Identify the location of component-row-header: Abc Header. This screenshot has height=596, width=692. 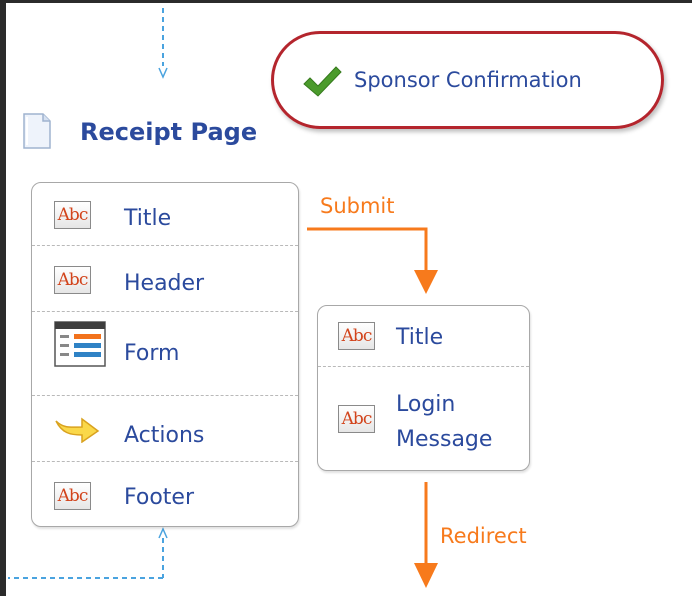
(165, 279).